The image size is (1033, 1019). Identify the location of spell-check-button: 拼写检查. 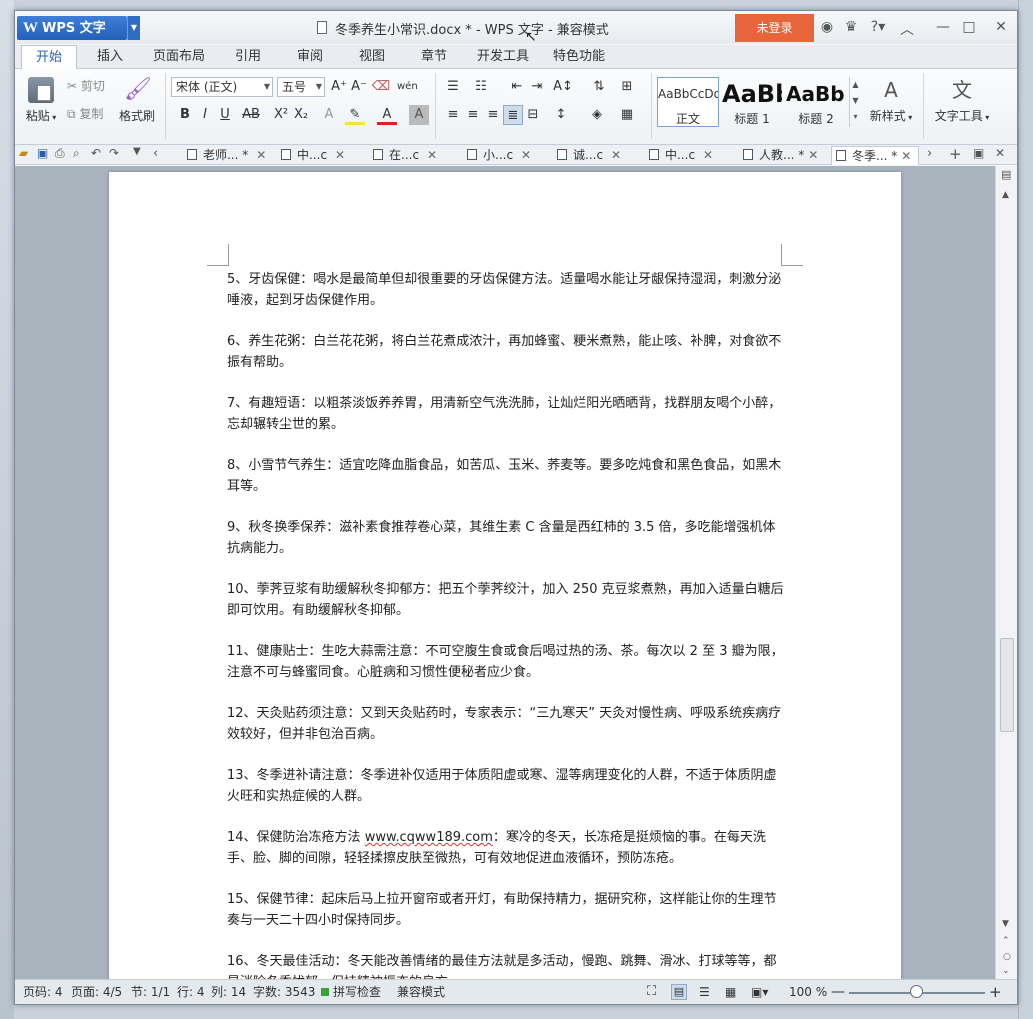
(357, 992).